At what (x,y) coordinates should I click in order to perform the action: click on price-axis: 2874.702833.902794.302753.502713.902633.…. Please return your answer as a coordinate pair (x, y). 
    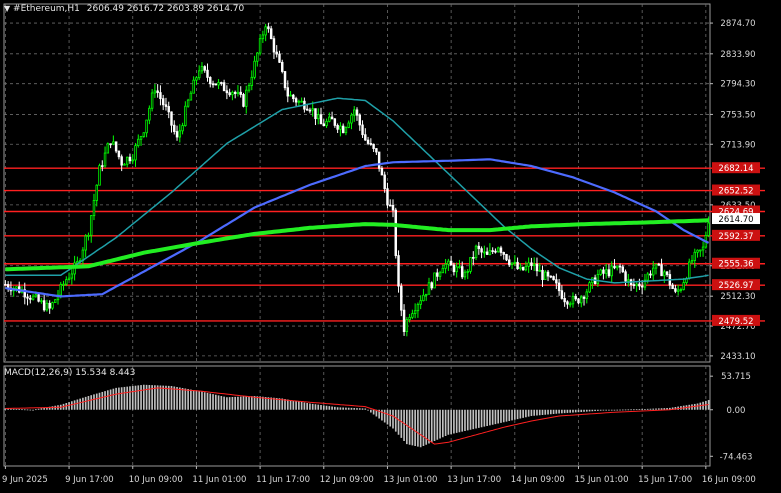
    Looking at the image, I should click on (735, 240).